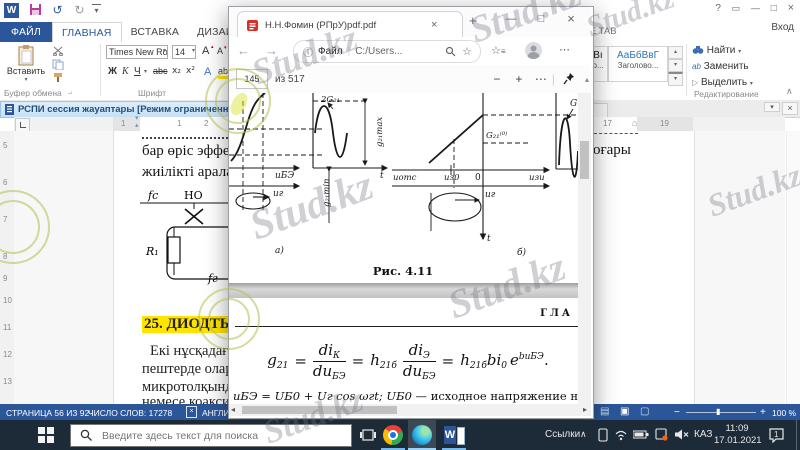 The height and width of the screenshot is (450, 800). What do you see at coordinates (190, 71) in the screenshot?
I see `superscript-button: x²` at bounding box center [190, 71].